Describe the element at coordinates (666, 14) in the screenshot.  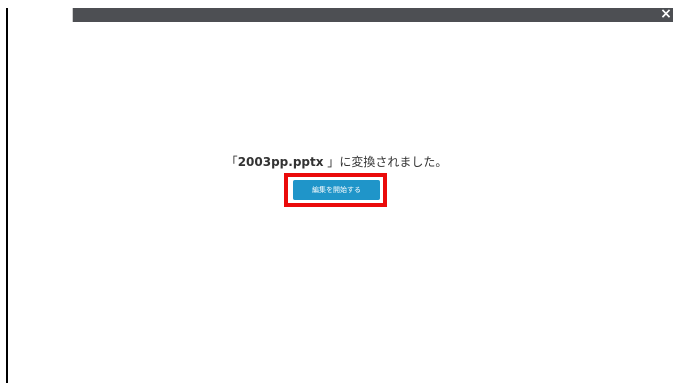
I see `close-icon: ×` at that location.